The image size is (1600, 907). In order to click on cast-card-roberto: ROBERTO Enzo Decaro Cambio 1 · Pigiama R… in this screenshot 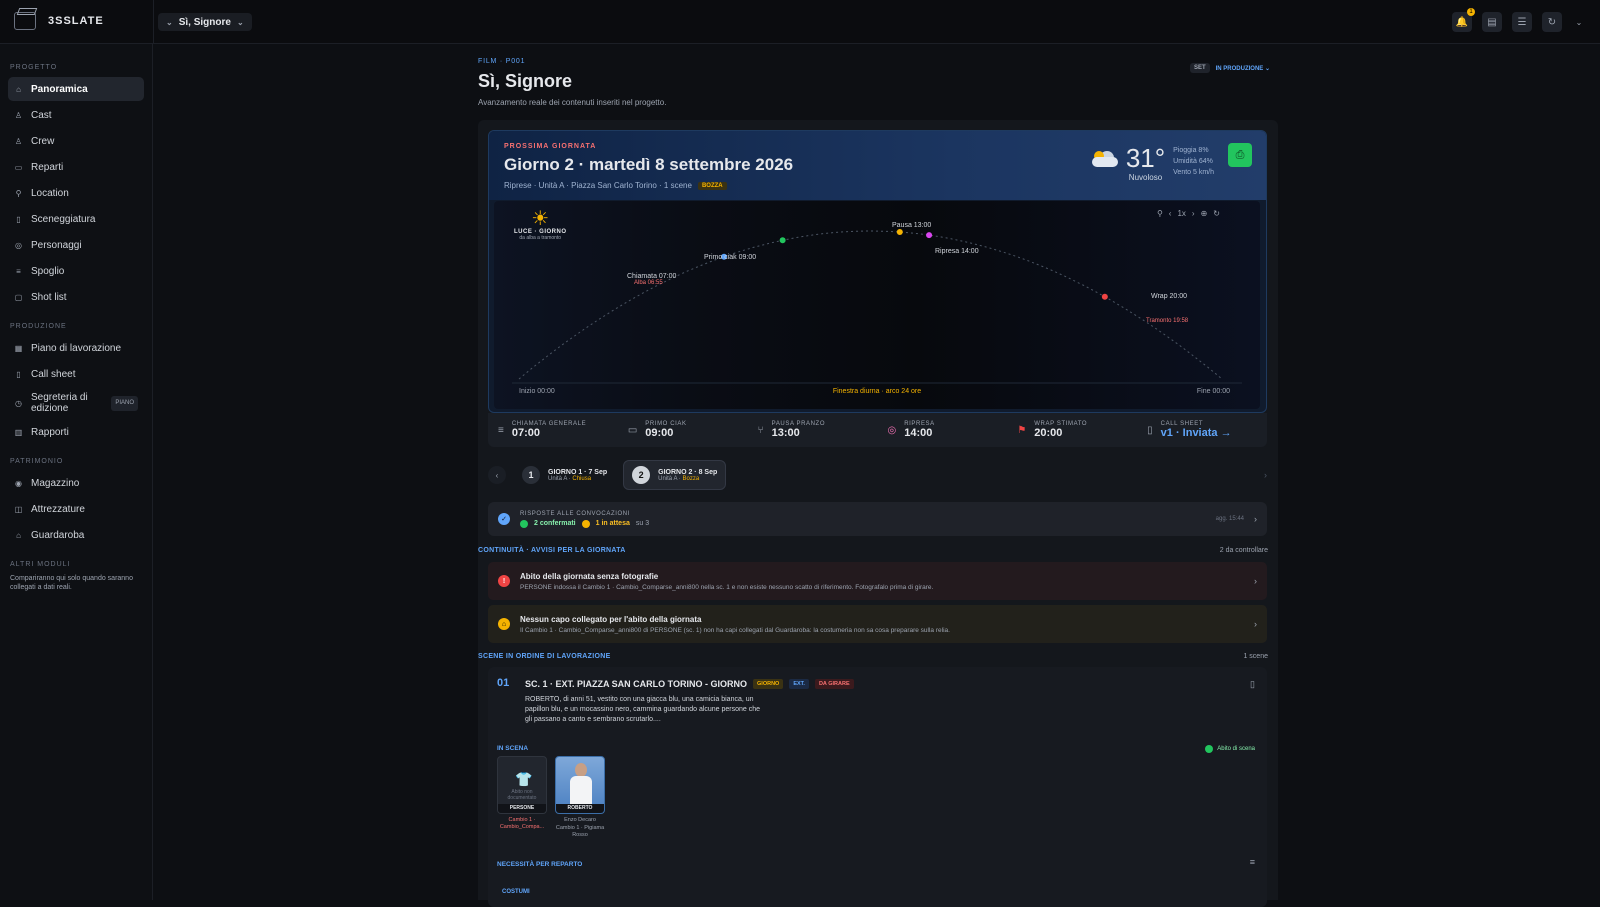, I will do `click(580, 797)`.